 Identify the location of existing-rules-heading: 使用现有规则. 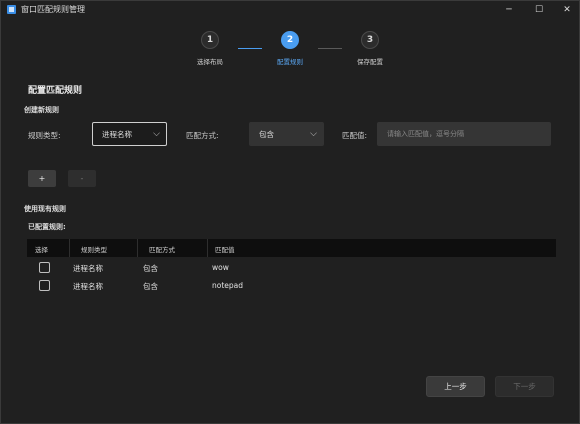
(45, 209).